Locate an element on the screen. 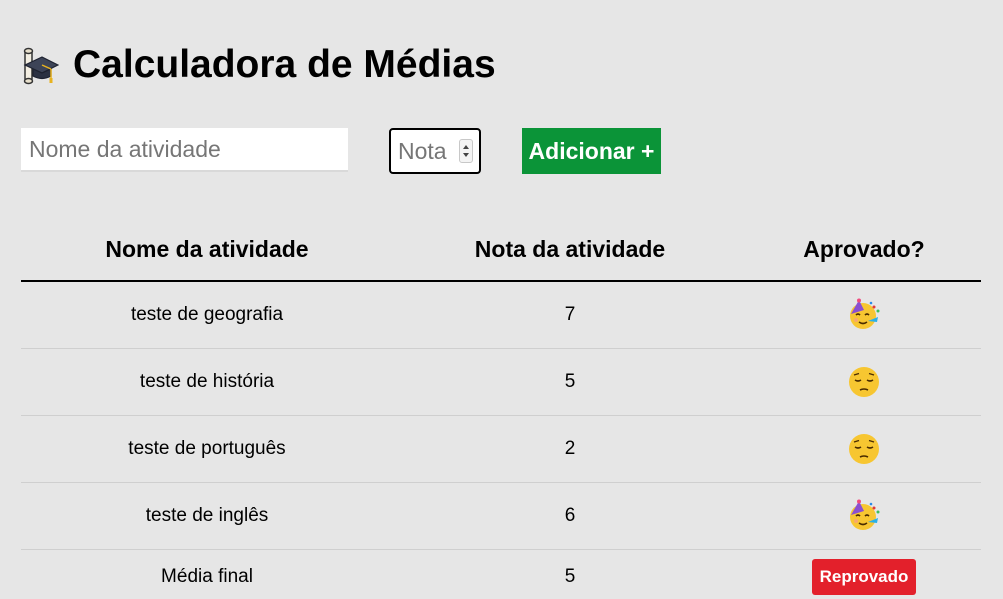 The image size is (1003, 599). grade-stepper is located at coordinates (466, 151).